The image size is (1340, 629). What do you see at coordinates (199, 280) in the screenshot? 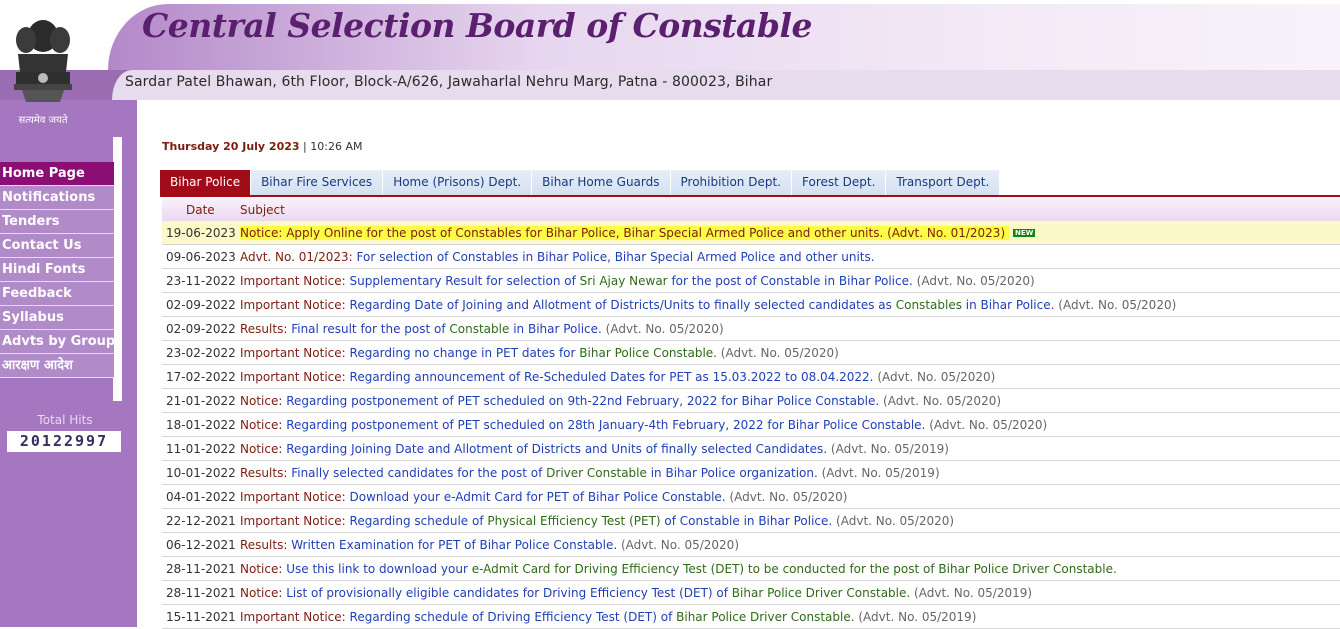
I see `notice-date: 23-11-2022` at bounding box center [199, 280].